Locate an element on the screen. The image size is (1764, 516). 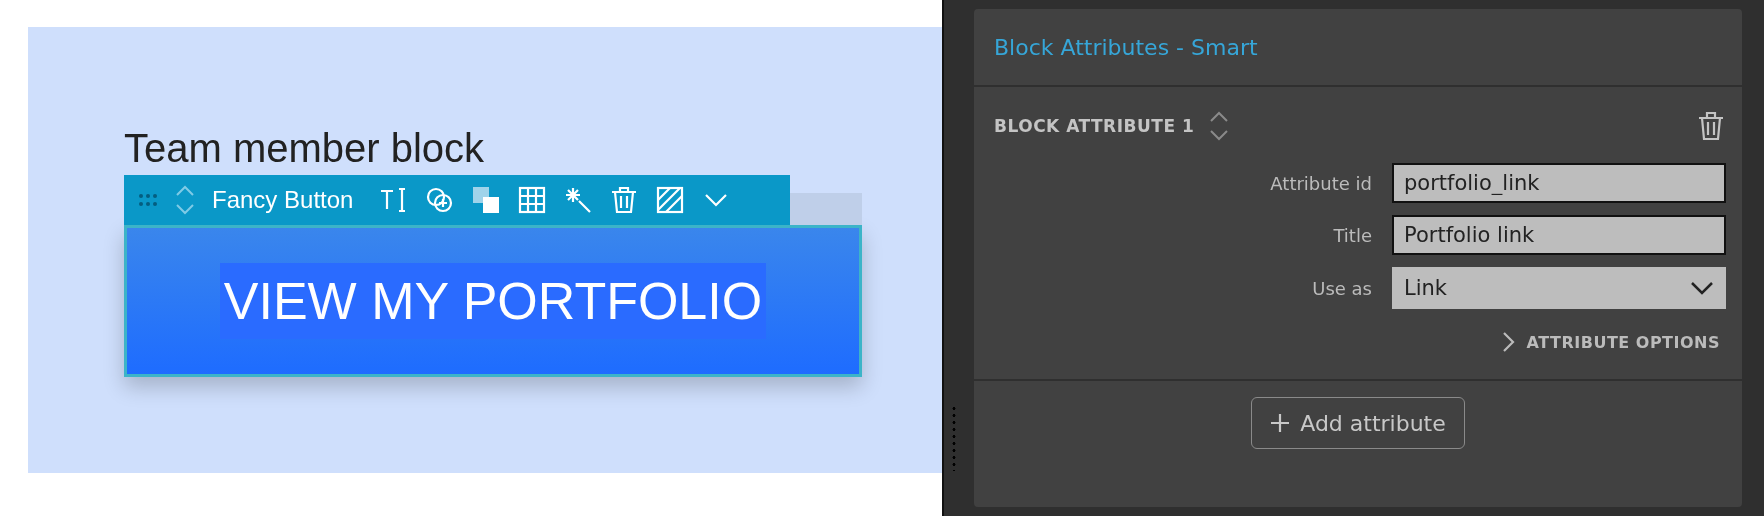
trash-icon is located at coordinates (1711, 126).